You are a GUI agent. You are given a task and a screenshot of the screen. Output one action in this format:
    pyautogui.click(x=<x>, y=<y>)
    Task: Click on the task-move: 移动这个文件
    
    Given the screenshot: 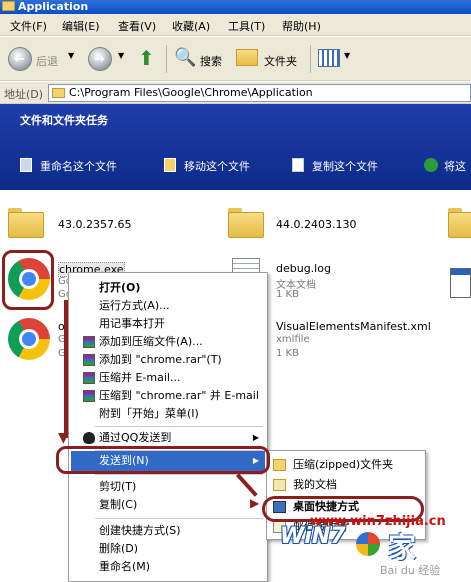 What is the action you would take?
    pyautogui.click(x=217, y=166)
    